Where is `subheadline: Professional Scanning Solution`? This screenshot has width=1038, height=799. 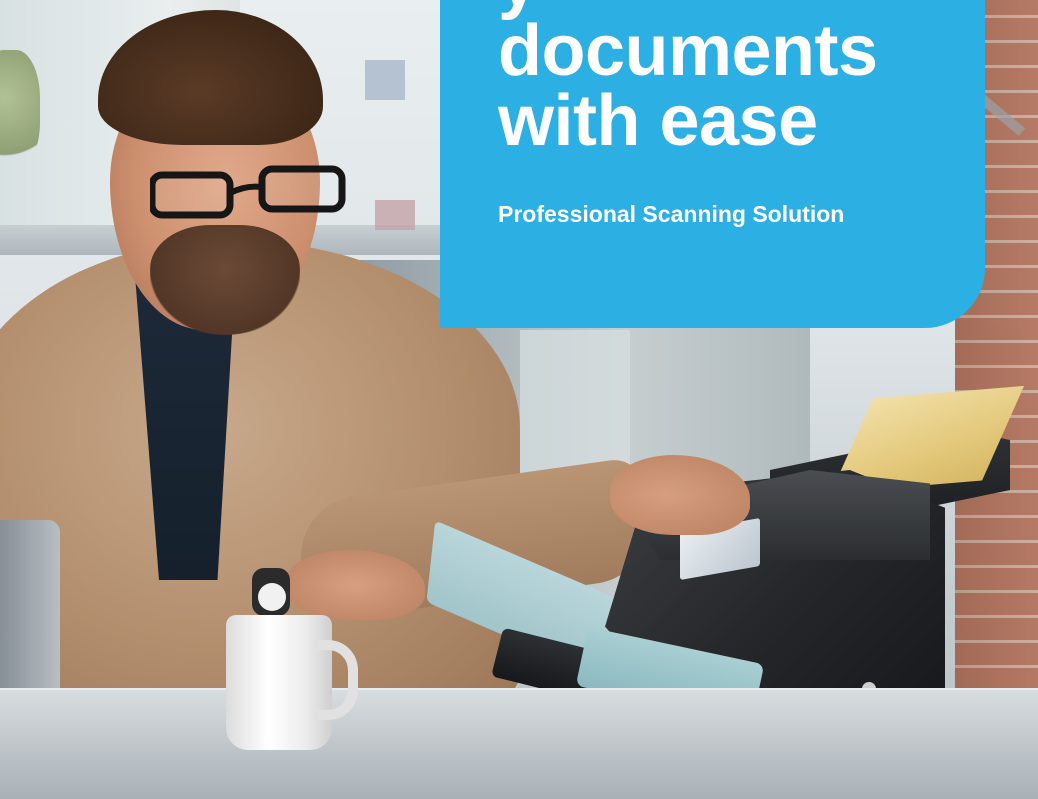 subheadline: Professional Scanning Solution is located at coordinates (671, 214).